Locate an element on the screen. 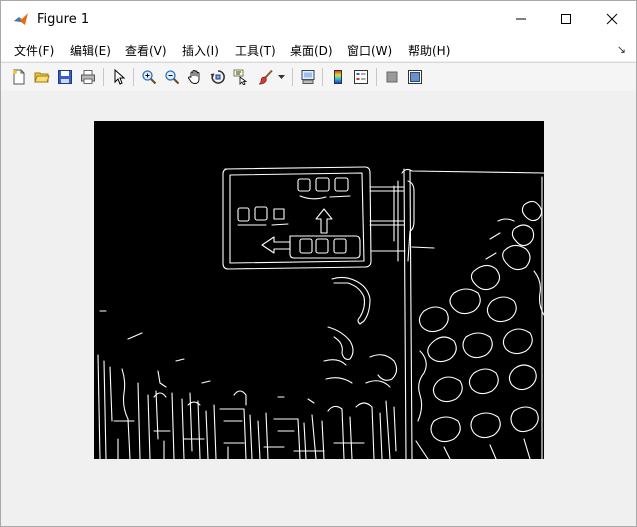 This screenshot has height=527, width=637. hide-plot-tools-button is located at coordinates (392, 77).